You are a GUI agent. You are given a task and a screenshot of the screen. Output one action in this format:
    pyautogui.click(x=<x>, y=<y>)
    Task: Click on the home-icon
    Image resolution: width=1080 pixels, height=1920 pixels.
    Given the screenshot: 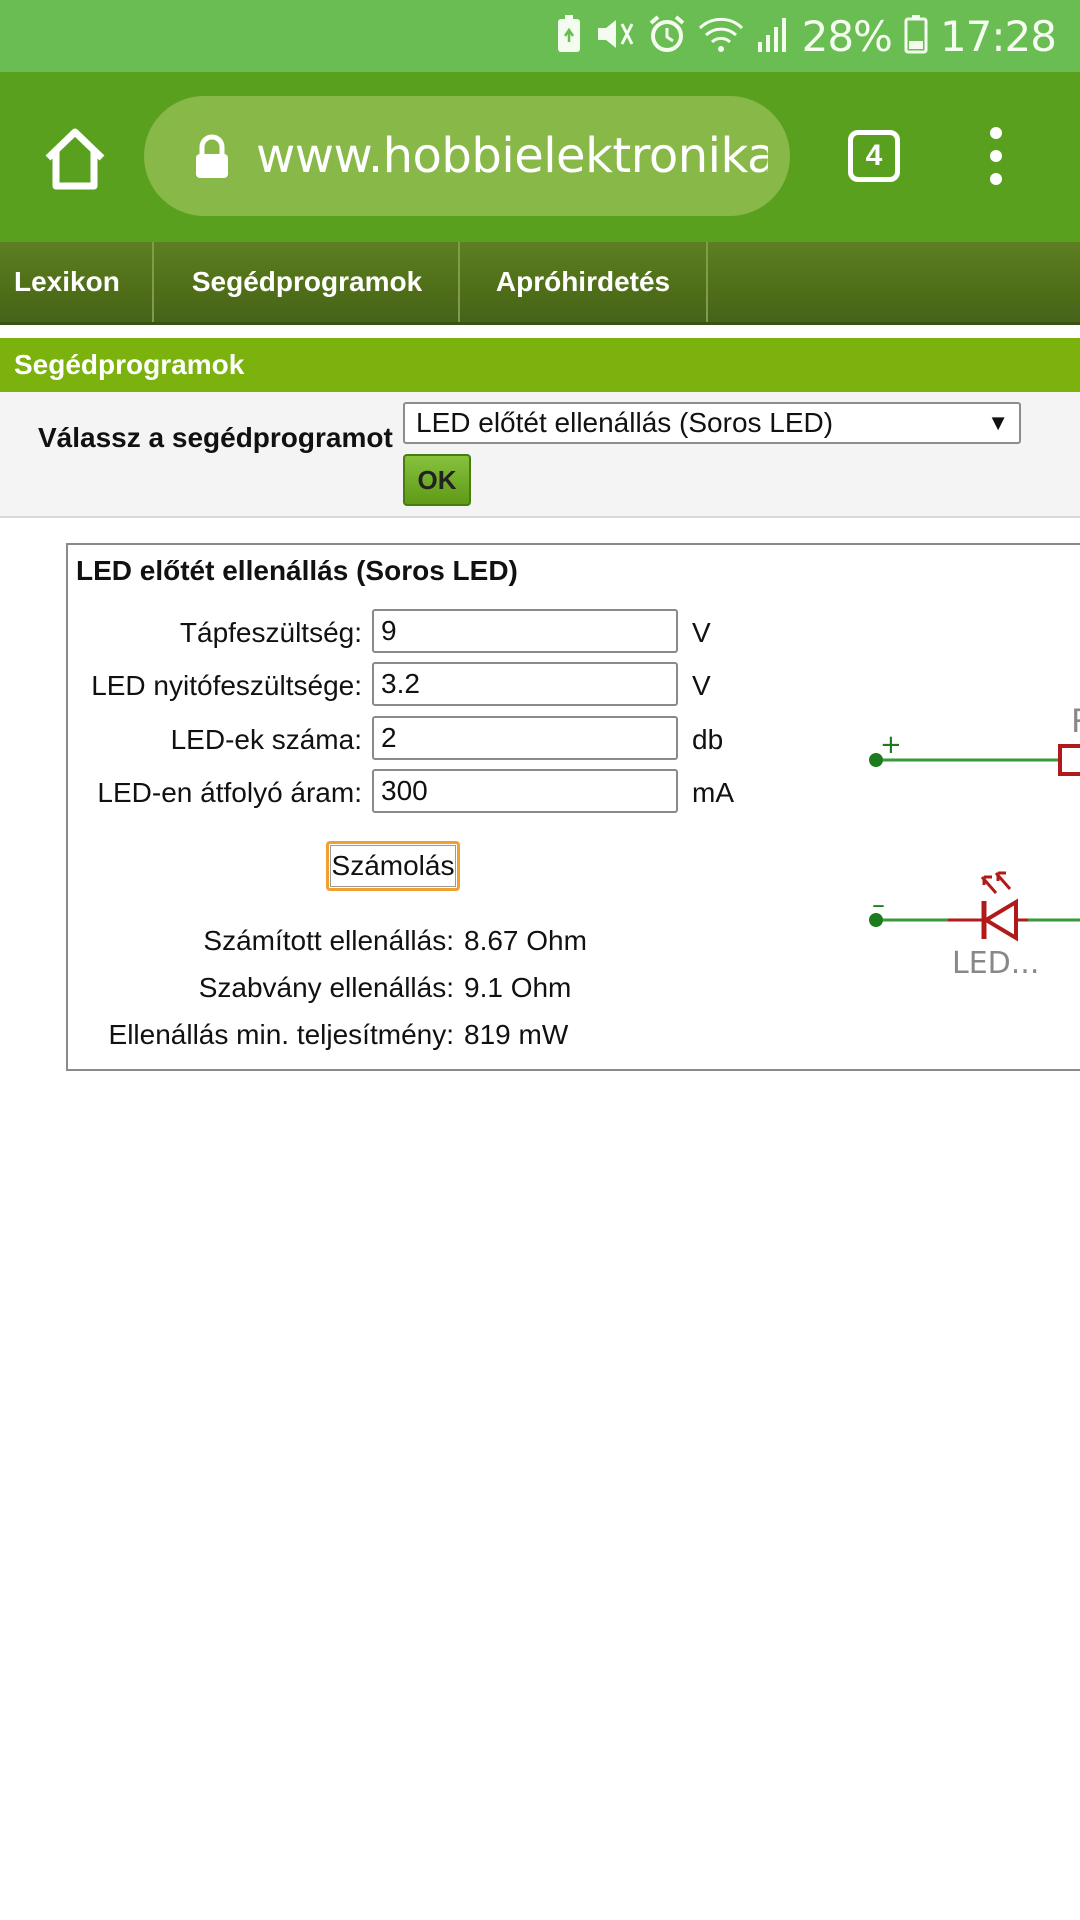 What is the action you would take?
    pyautogui.click(x=75, y=159)
    